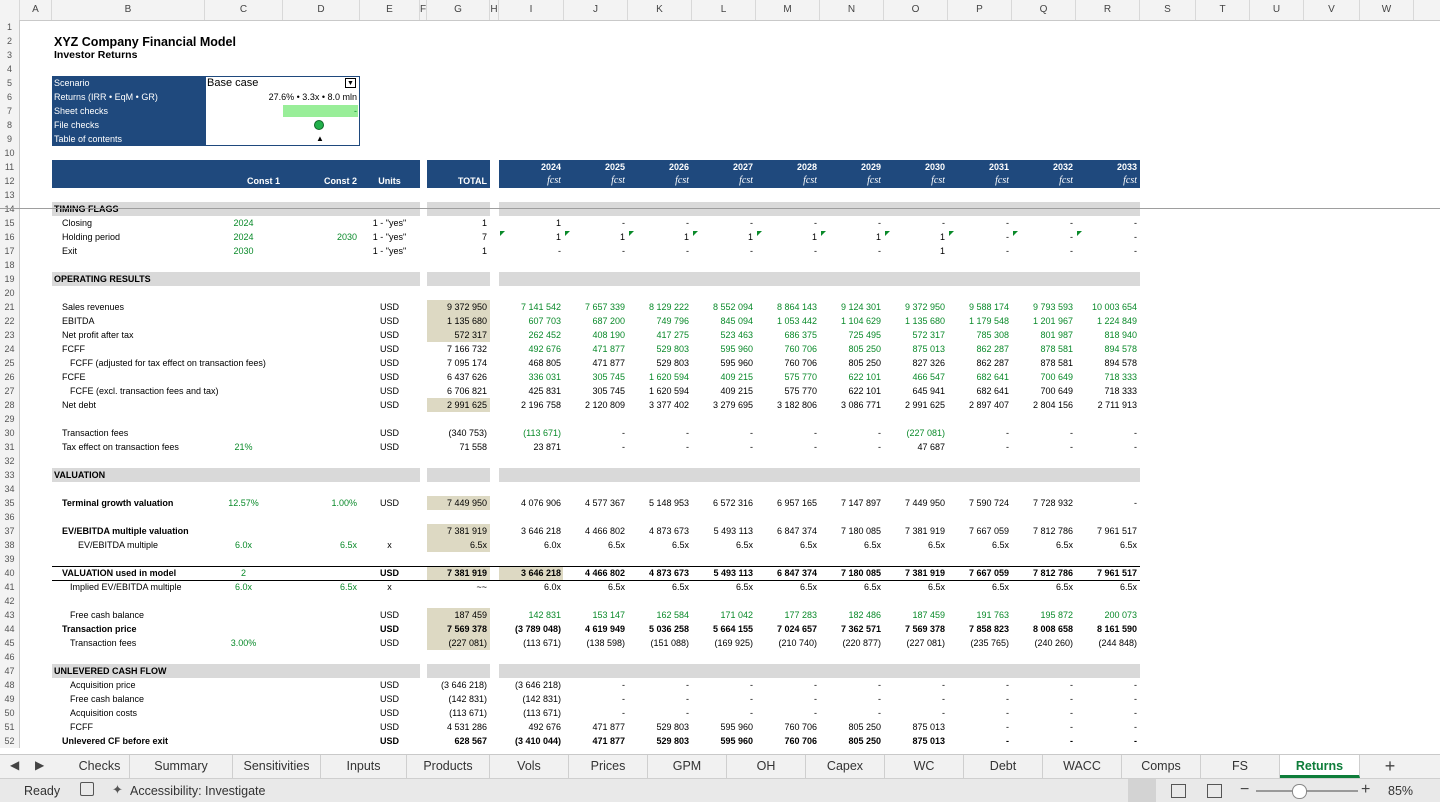 This screenshot has width=1440, height=802. Describe the element at coordinates (531, 727) in the screenshot. I see `year-value: 492 676` at that location.